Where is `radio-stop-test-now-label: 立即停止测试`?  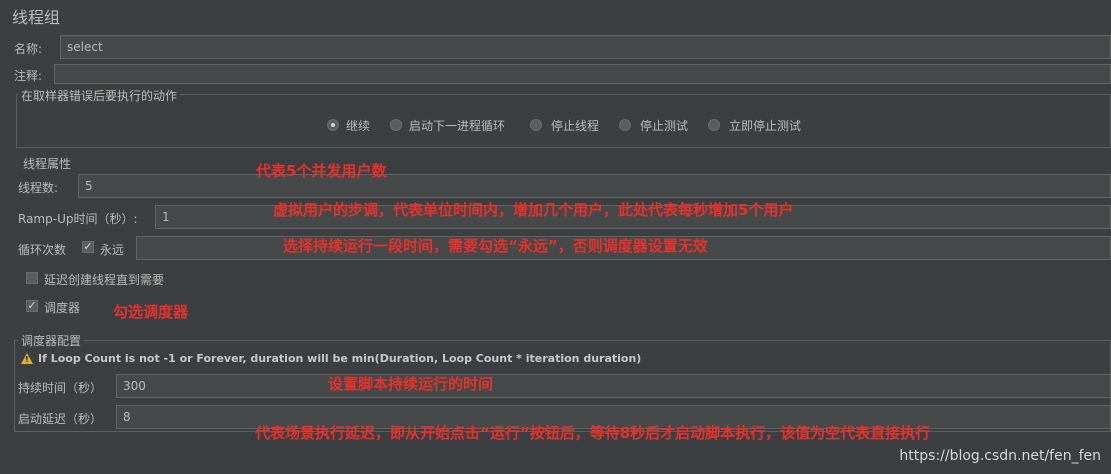 radio-stop-test-now-label: 立即停止测试 is located at coordinates (765, 126).